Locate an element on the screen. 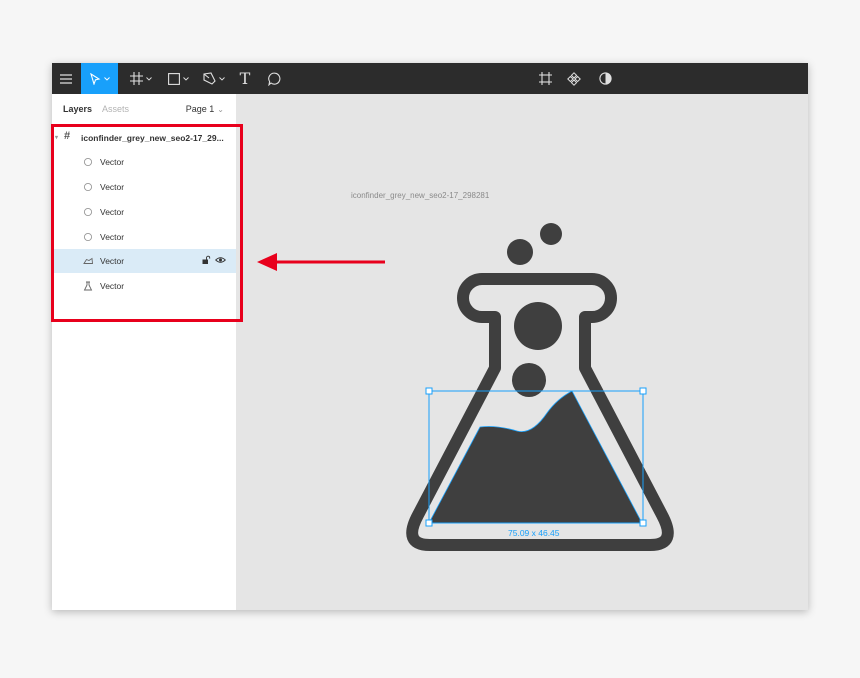  resize-handle-tl is located at coordinates (429, 391).